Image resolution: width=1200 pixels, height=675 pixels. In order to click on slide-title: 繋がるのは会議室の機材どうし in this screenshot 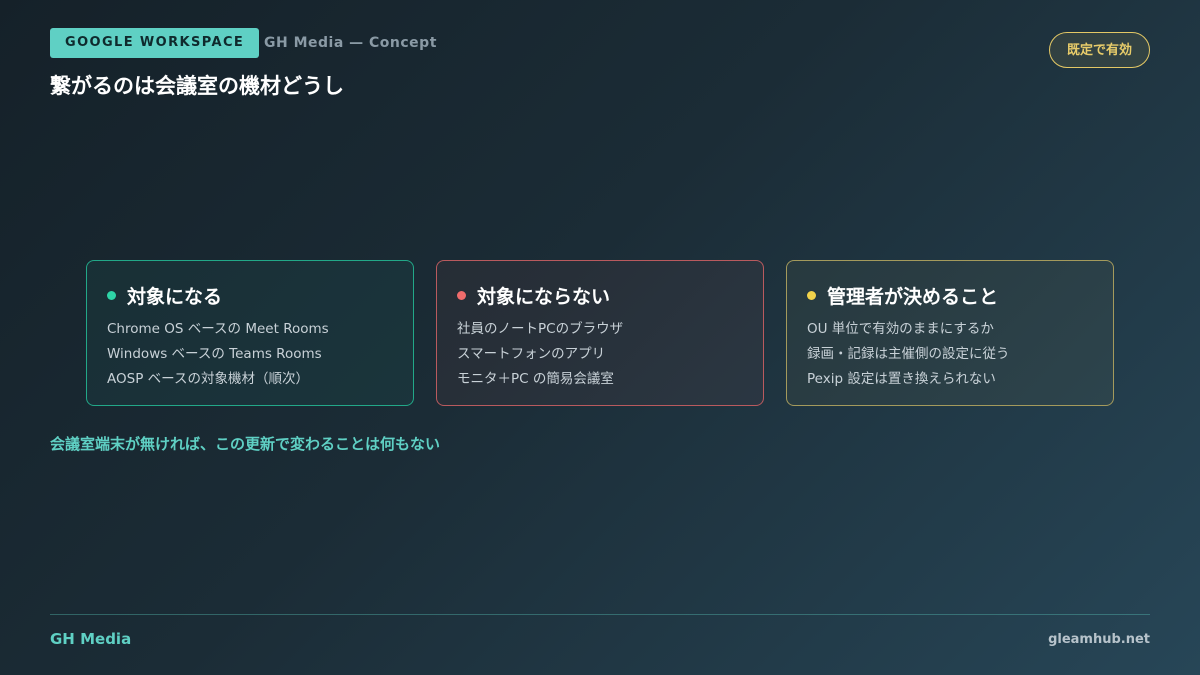, I will do `click(197, 86)`.